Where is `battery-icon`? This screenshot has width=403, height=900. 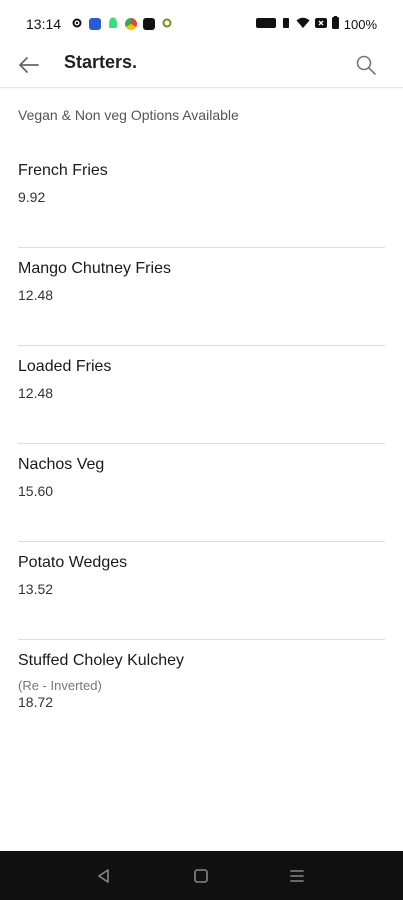 battery-icon is located at coordinates (335, 24).